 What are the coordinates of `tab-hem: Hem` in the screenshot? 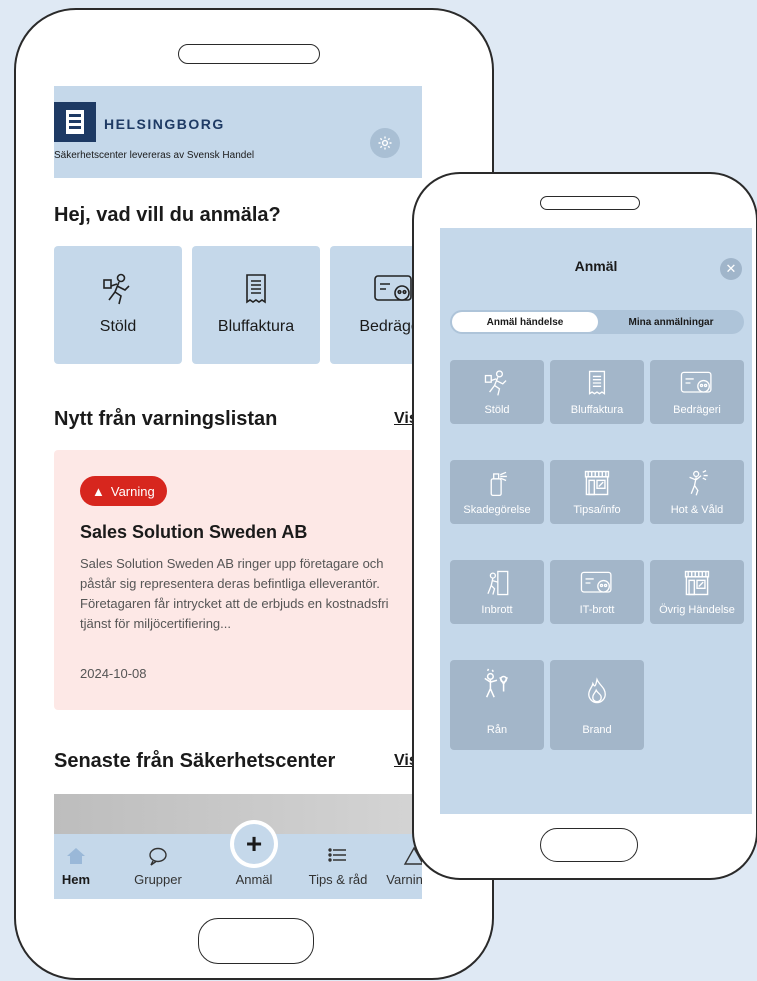 It's located at (85, 866).